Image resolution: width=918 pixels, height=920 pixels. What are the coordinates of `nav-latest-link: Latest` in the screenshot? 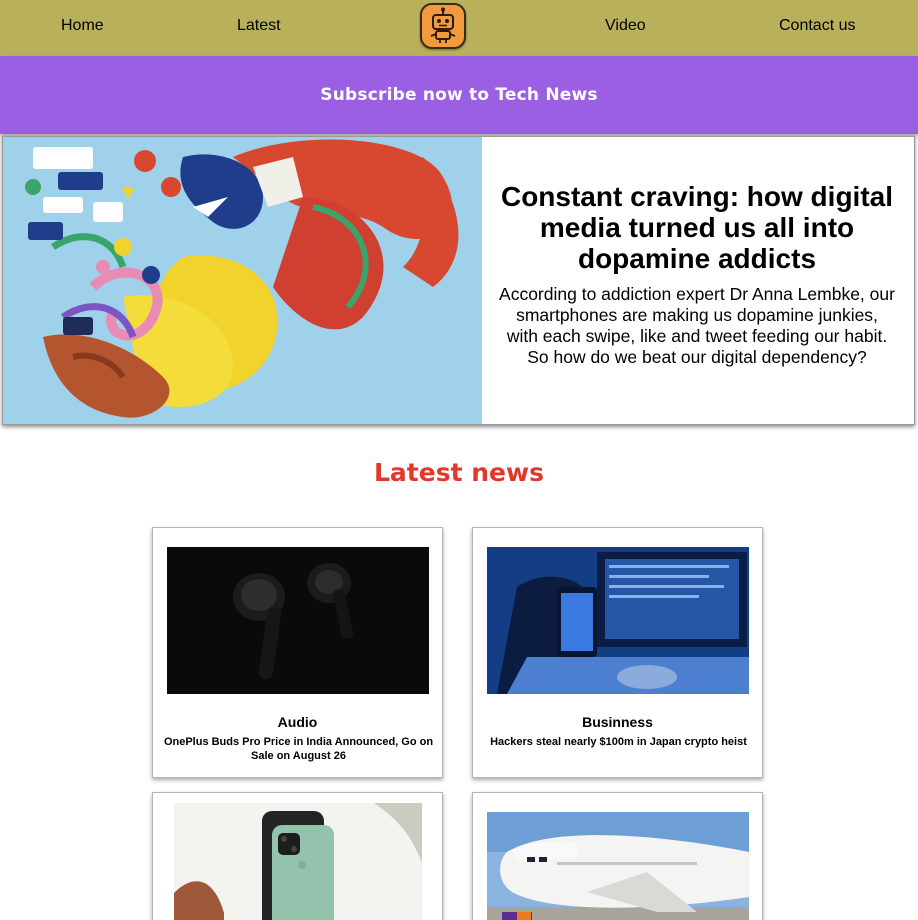 It's located at (259, 26).